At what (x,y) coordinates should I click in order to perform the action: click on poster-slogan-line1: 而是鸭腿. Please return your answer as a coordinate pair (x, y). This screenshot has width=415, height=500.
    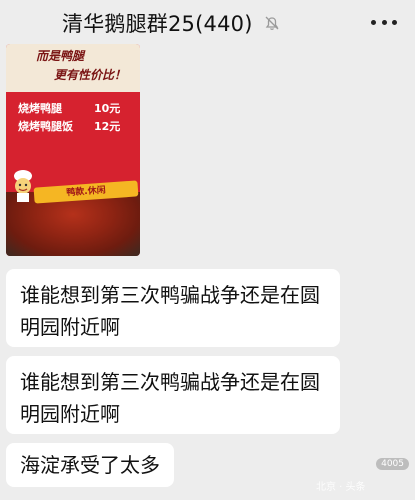
    Looking at the image, I should click on (60, 56).